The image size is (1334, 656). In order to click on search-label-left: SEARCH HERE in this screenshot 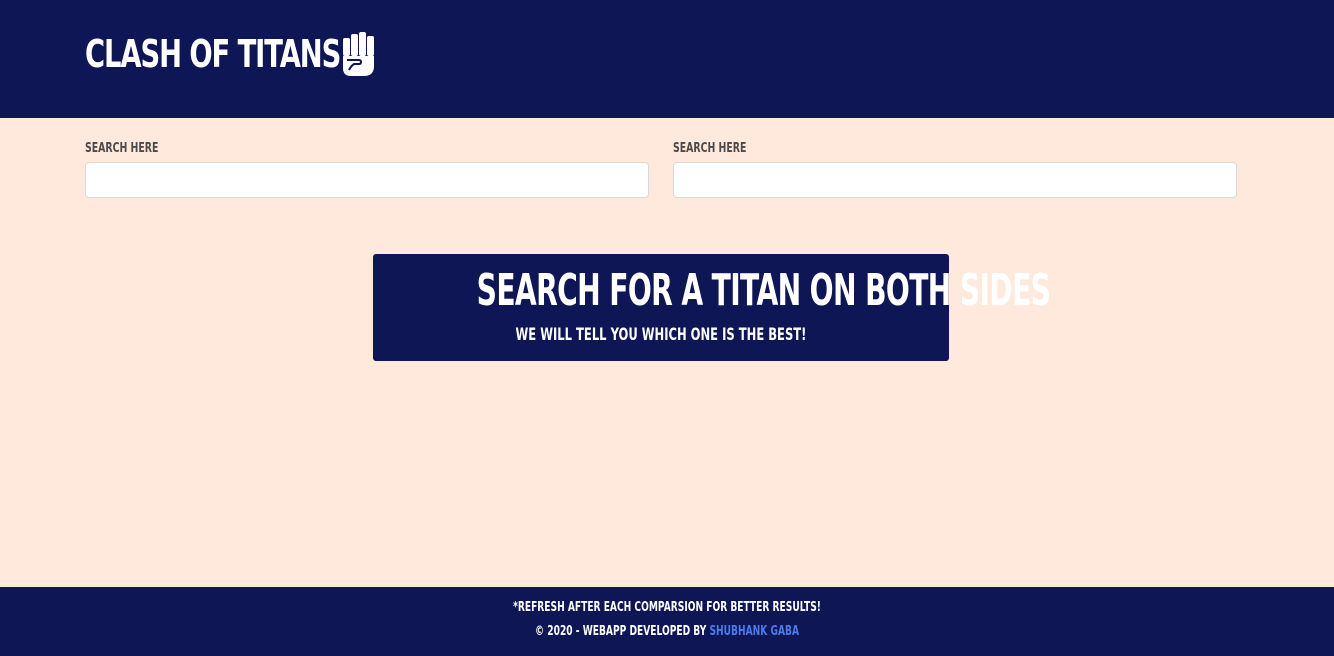, I will do `click(122, 148)`.